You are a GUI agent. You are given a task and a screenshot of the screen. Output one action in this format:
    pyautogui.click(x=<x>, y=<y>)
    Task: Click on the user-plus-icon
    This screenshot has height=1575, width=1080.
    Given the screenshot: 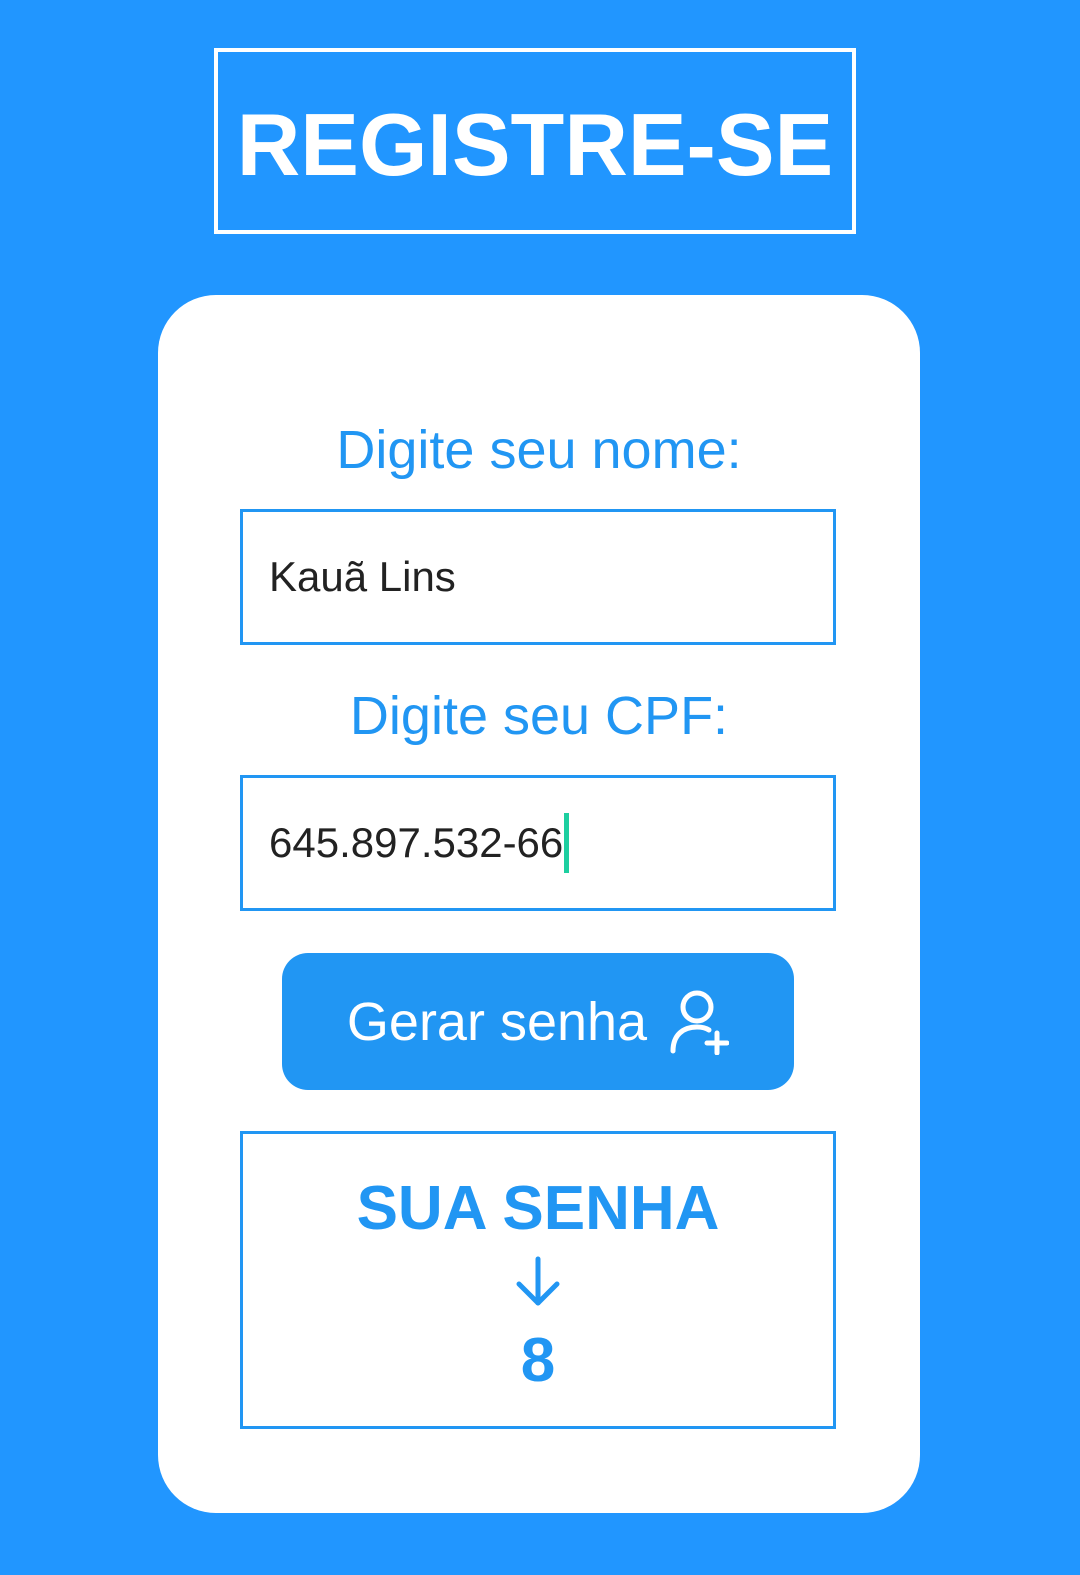 What is the action you would take?
    pyautogui.click(x=699, y=1022)
    